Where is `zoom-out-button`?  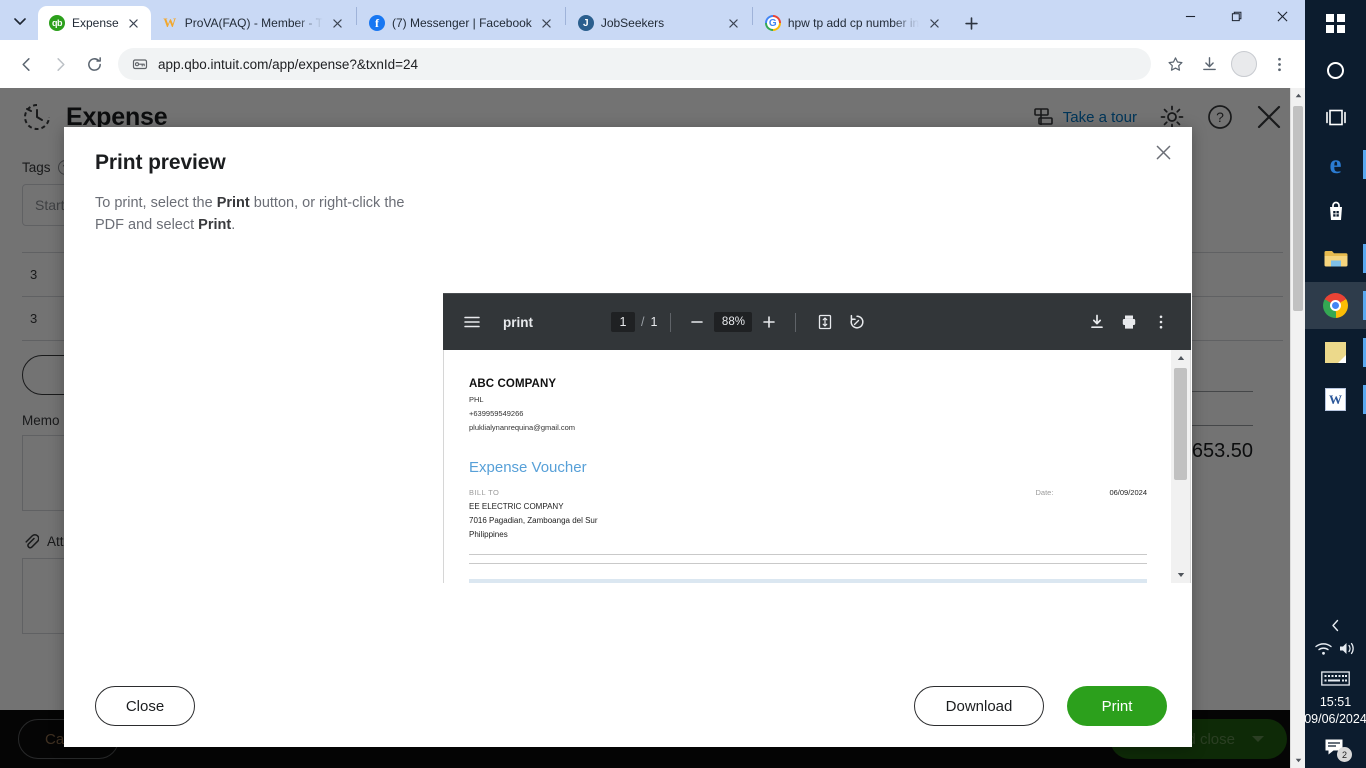 zoom-out-button is located at coordinates (697, 322).